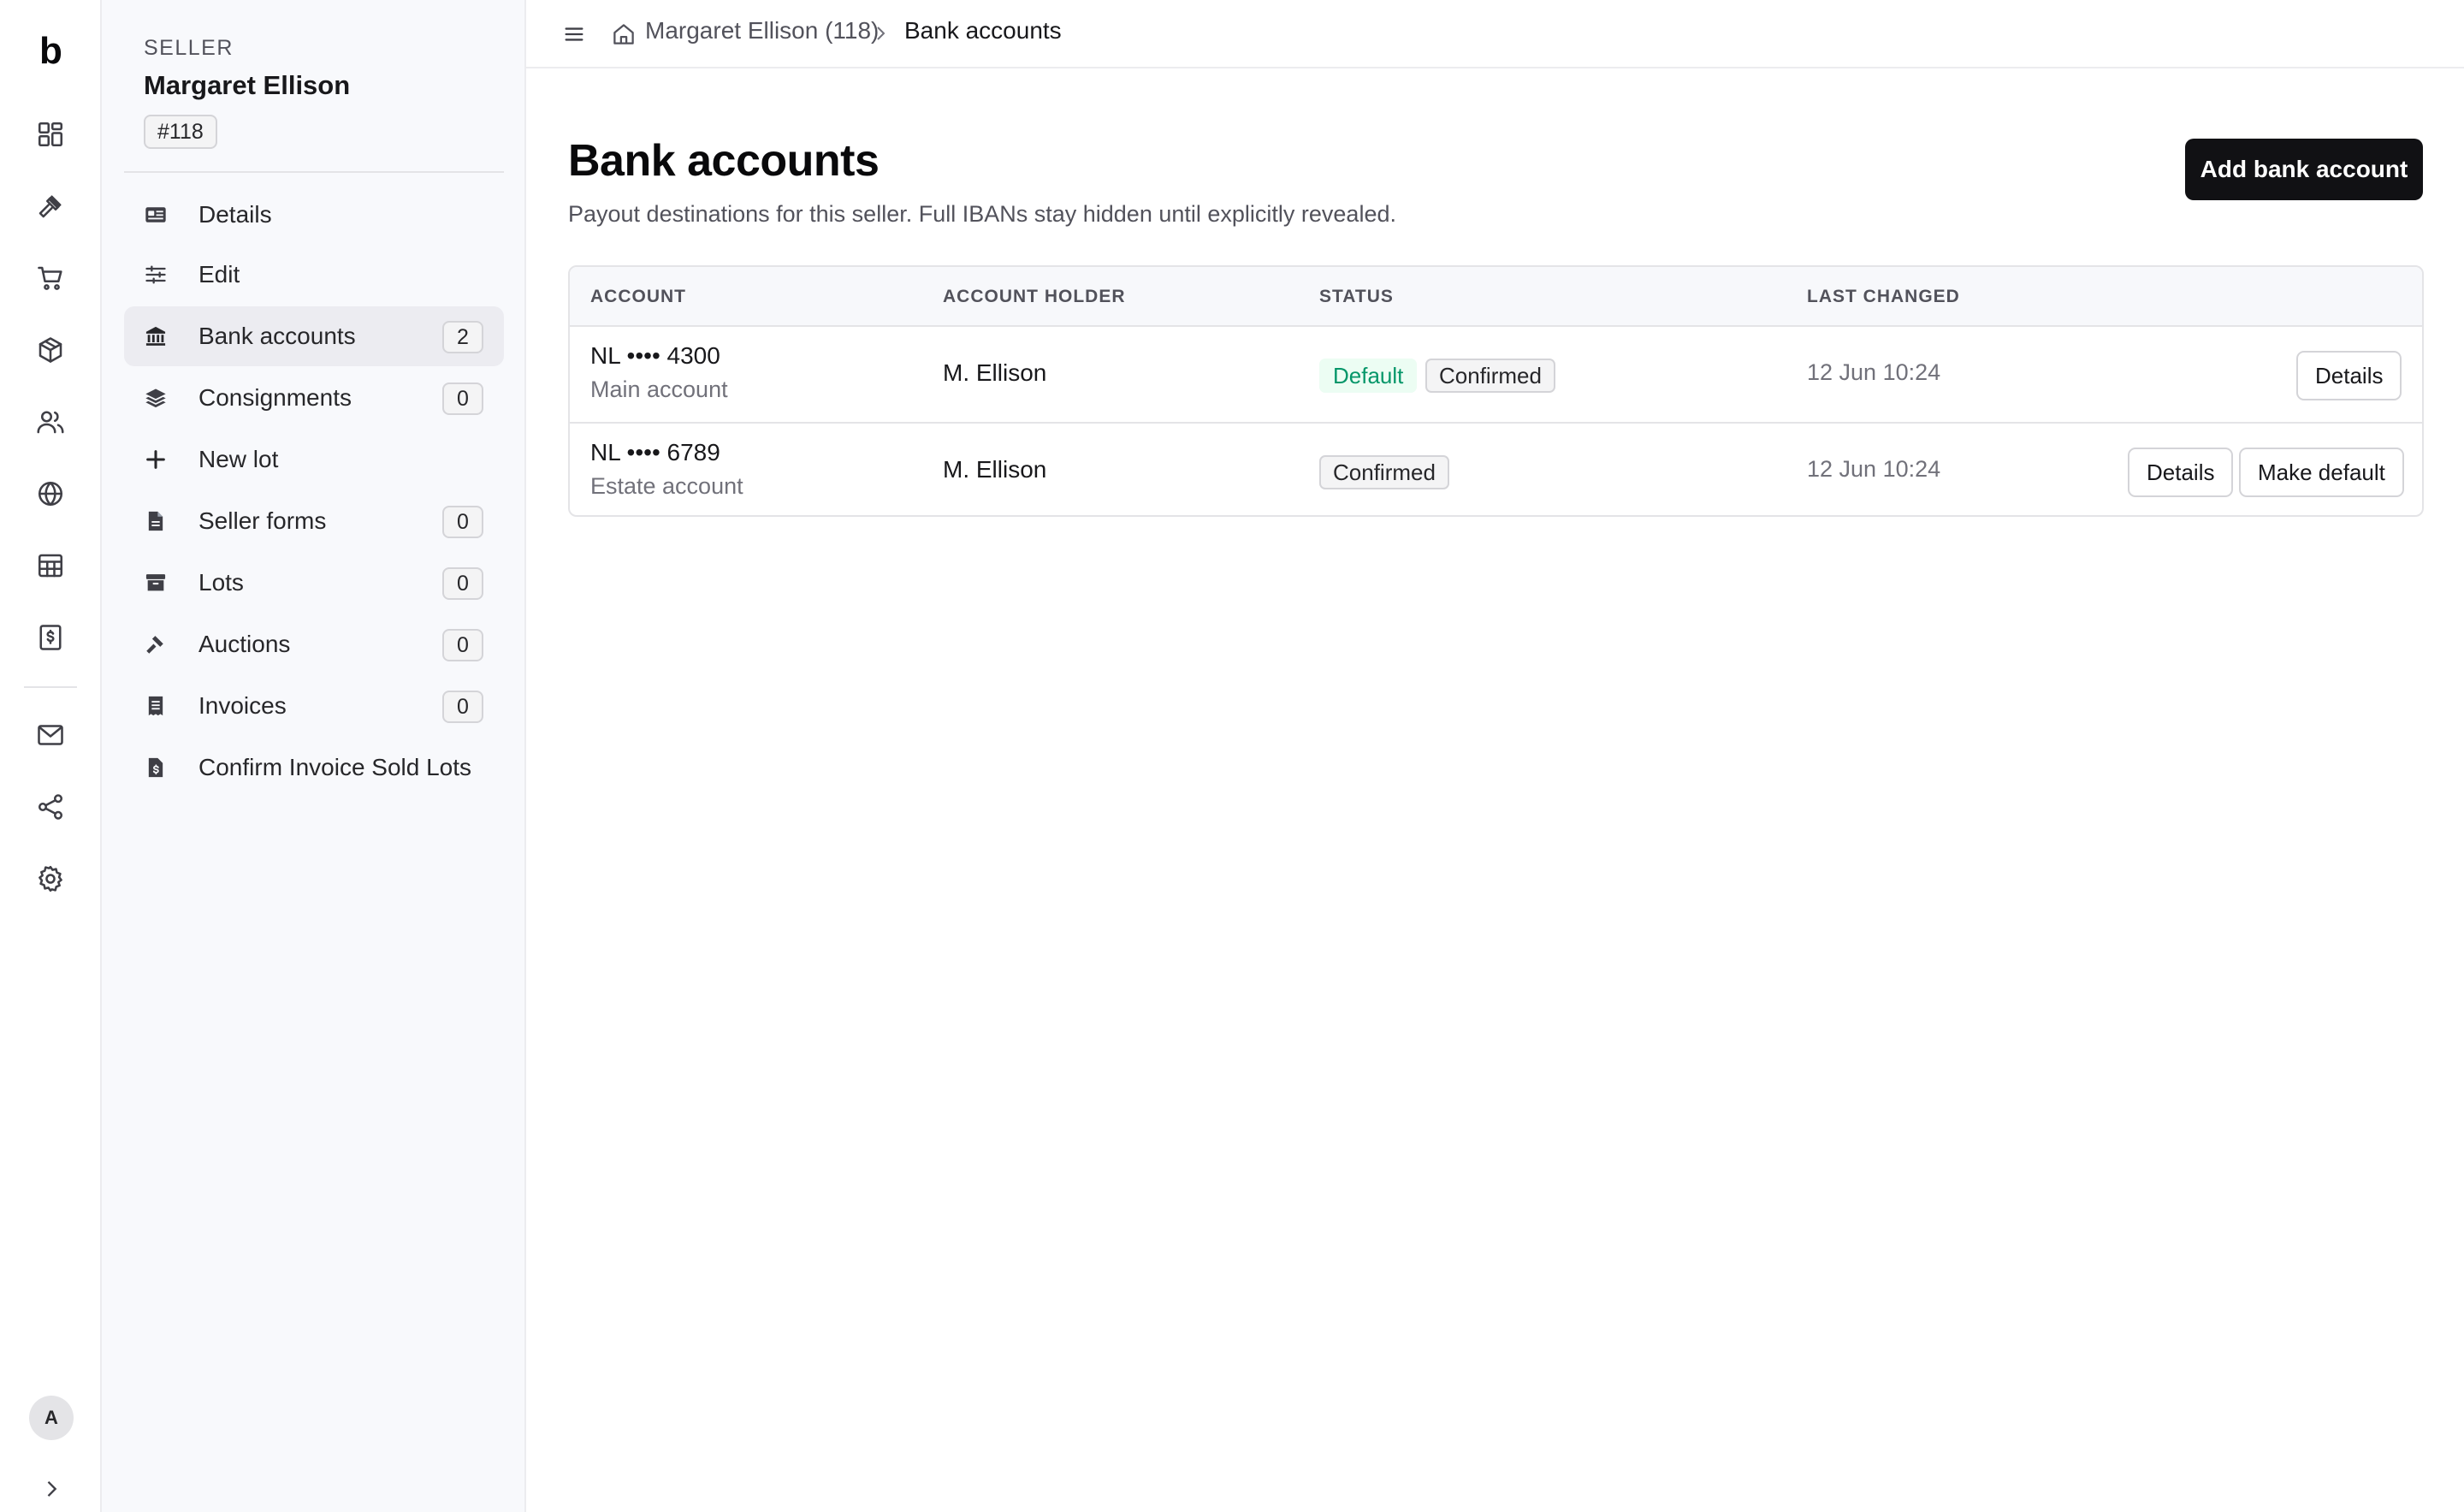  Describe the element at coordinates (762, 30) in the screenshot. I see `breadcrumb-seller-link: Margaret Ellison (118)` at that location.